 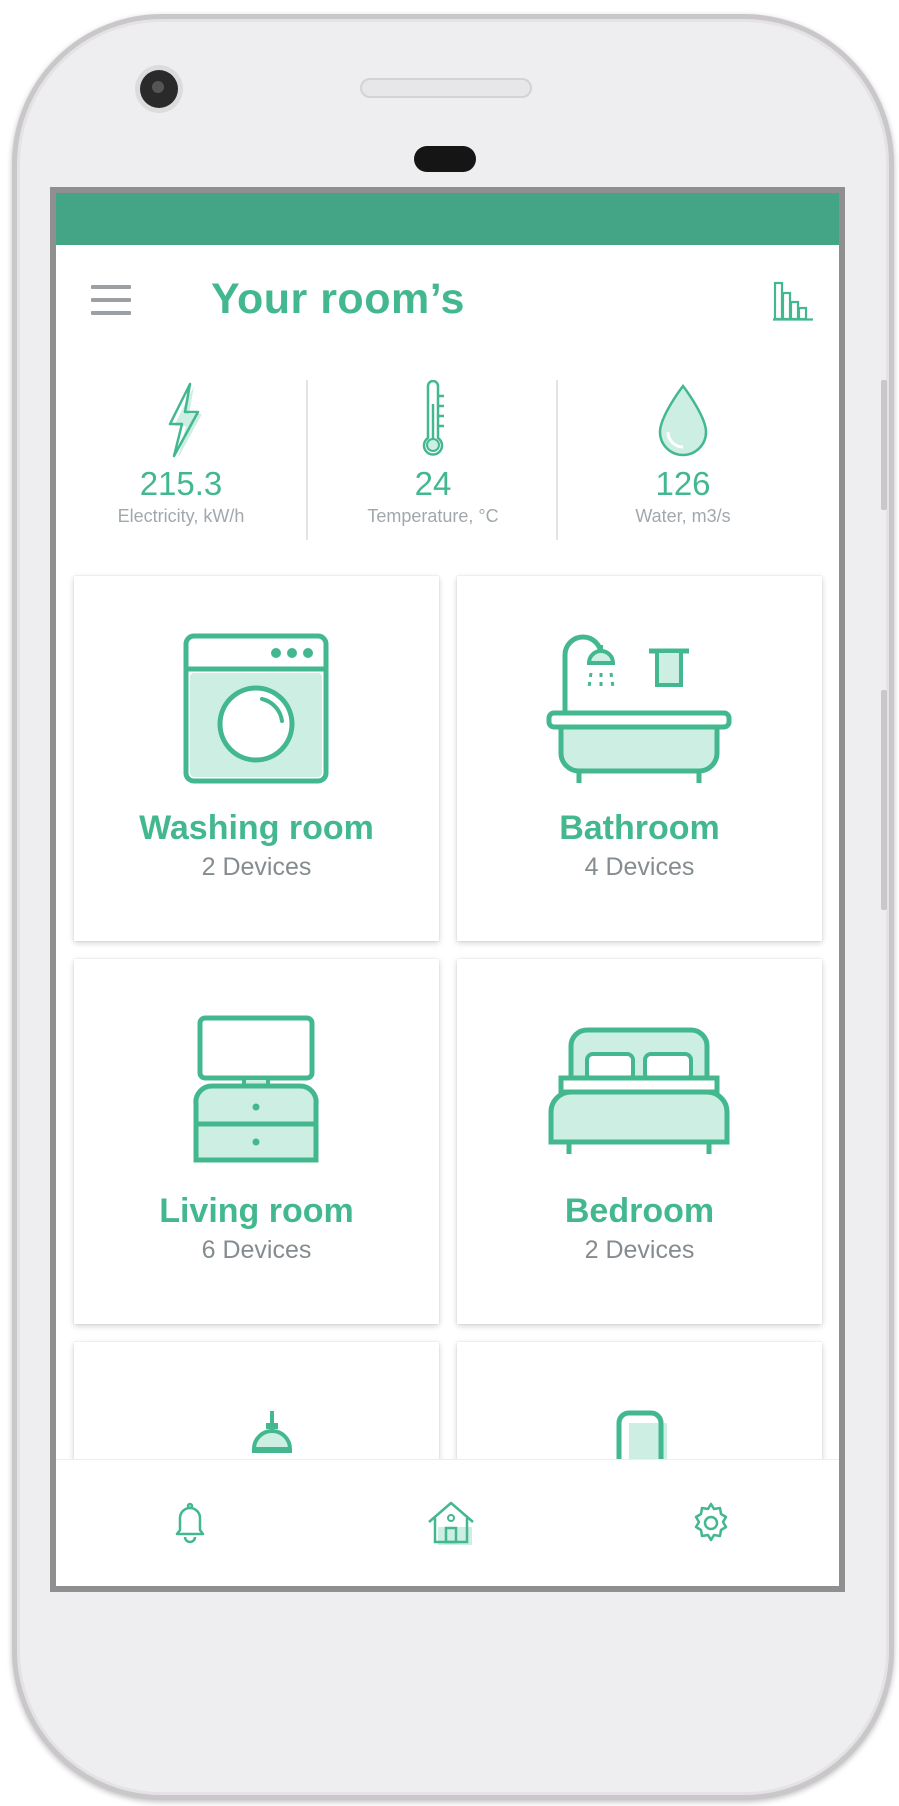 I want to click on status-bar, so click(x=447, y=219).